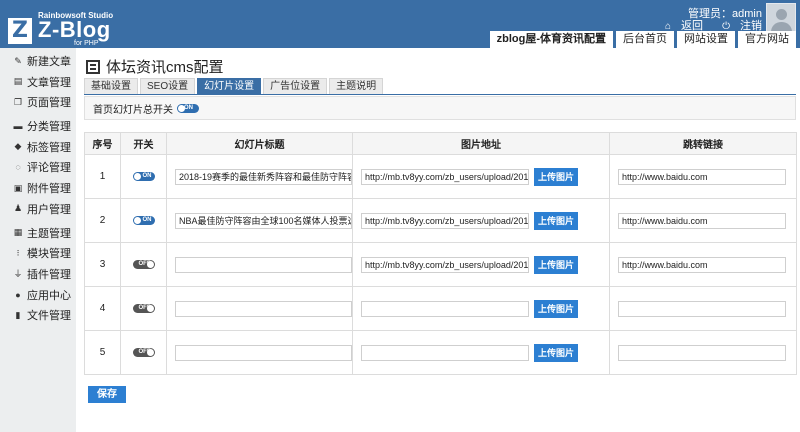  What do you see at coordinates (18, 252) in the screenshot?
I see `module-icon: ⁝` at bounding box center [18, 252].